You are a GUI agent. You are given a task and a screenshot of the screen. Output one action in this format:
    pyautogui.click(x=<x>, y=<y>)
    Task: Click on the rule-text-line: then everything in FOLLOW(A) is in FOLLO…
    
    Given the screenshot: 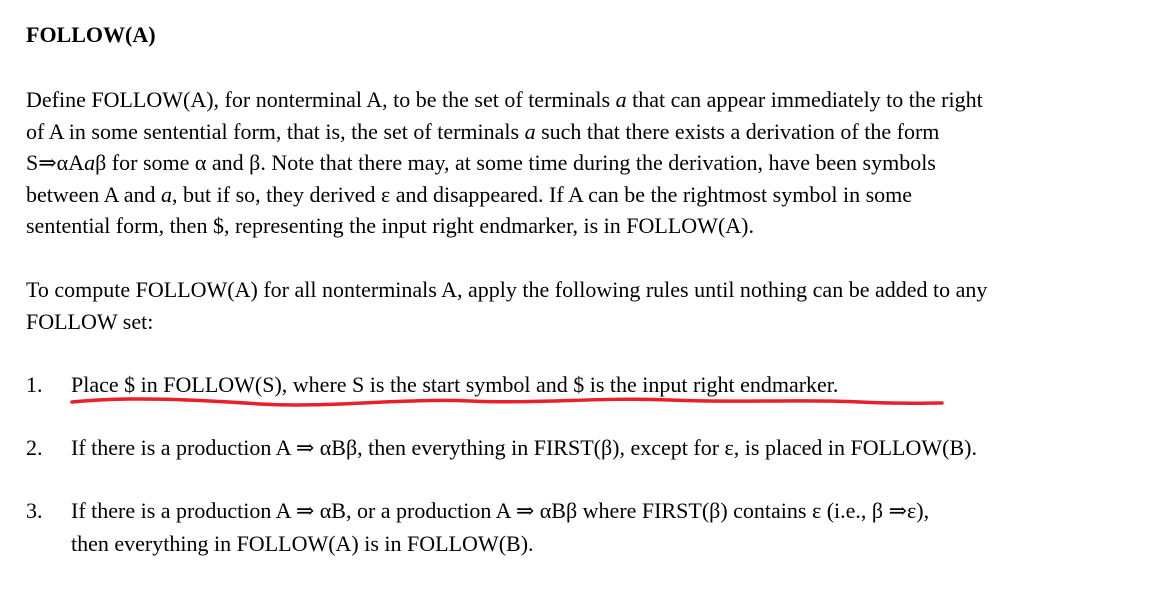 What is the action you would take?
    pyautogui.click(x=302, y=543)
    